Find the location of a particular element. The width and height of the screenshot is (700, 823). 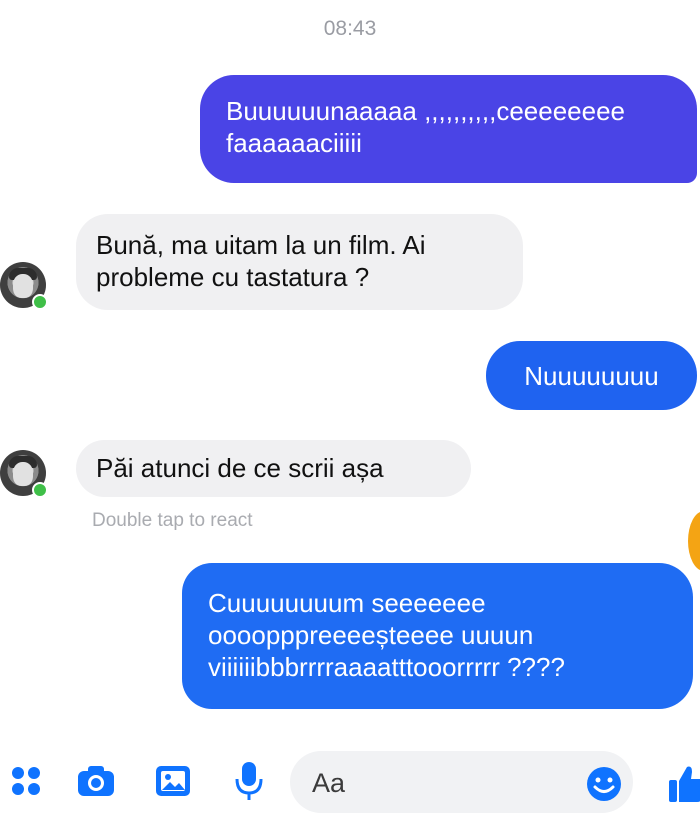

image-icon is located at coordinates (173, 781).